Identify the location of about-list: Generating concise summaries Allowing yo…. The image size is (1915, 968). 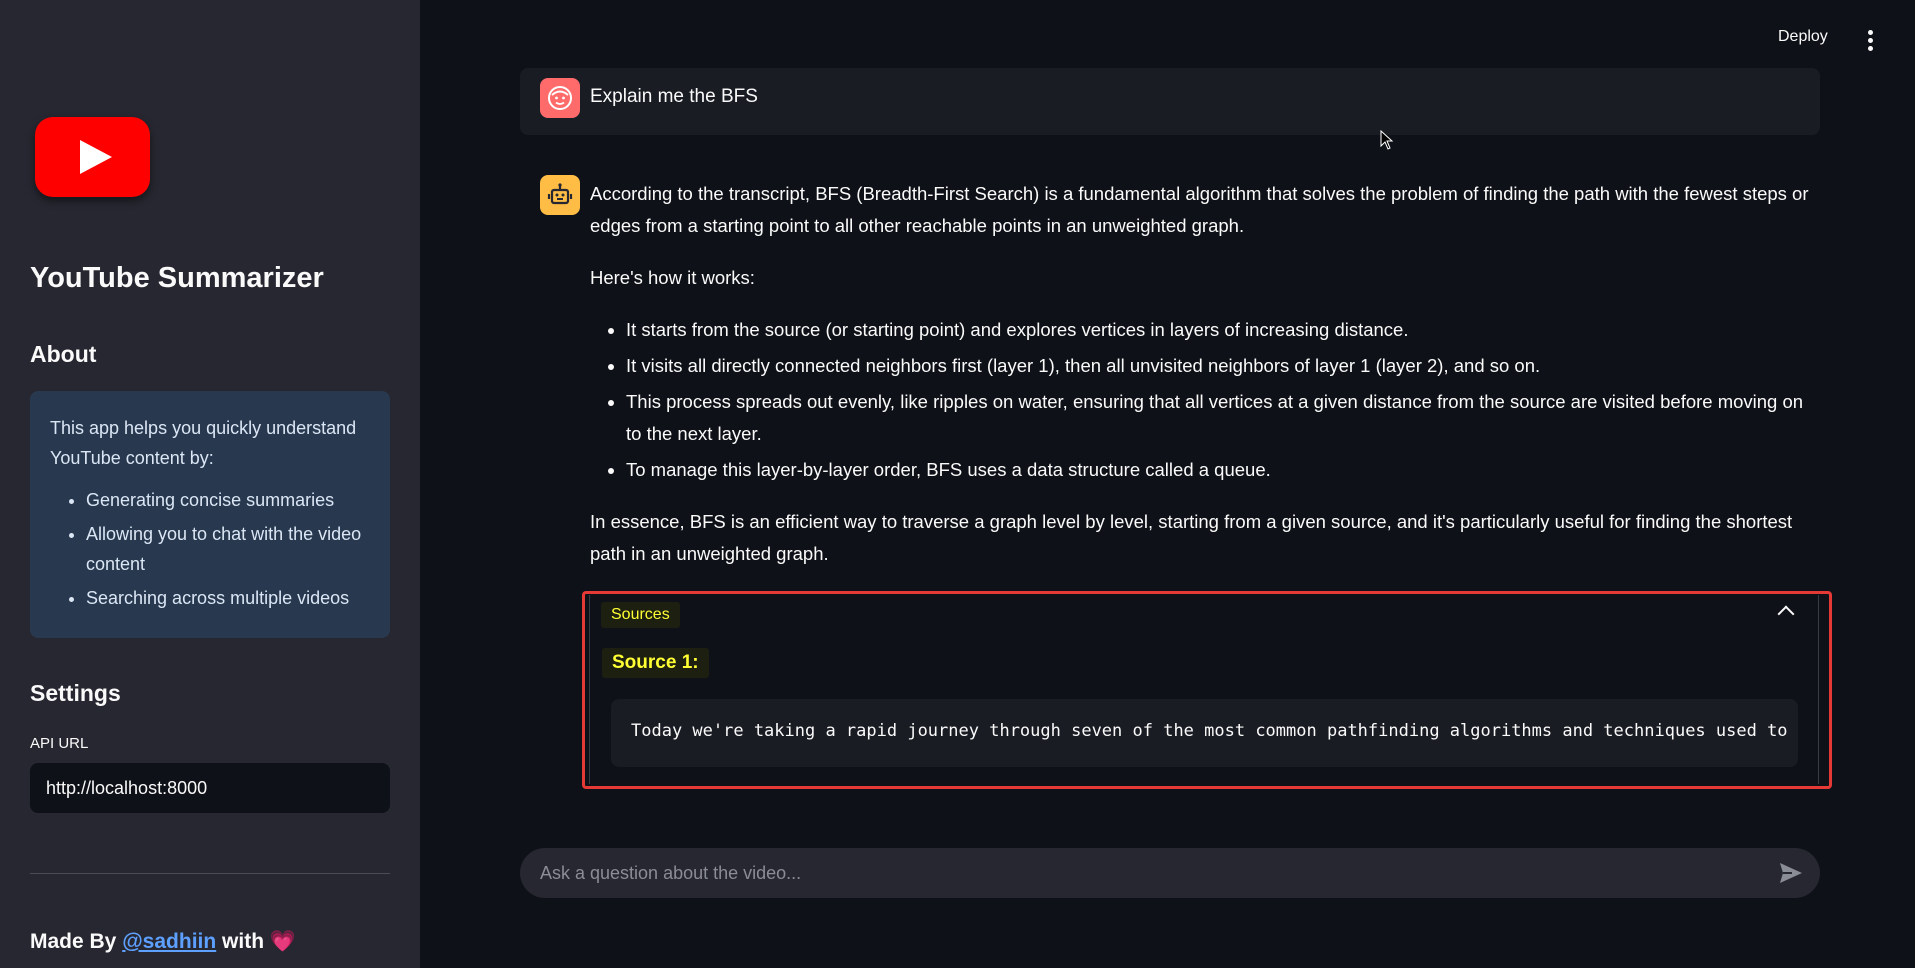
(210, 549).